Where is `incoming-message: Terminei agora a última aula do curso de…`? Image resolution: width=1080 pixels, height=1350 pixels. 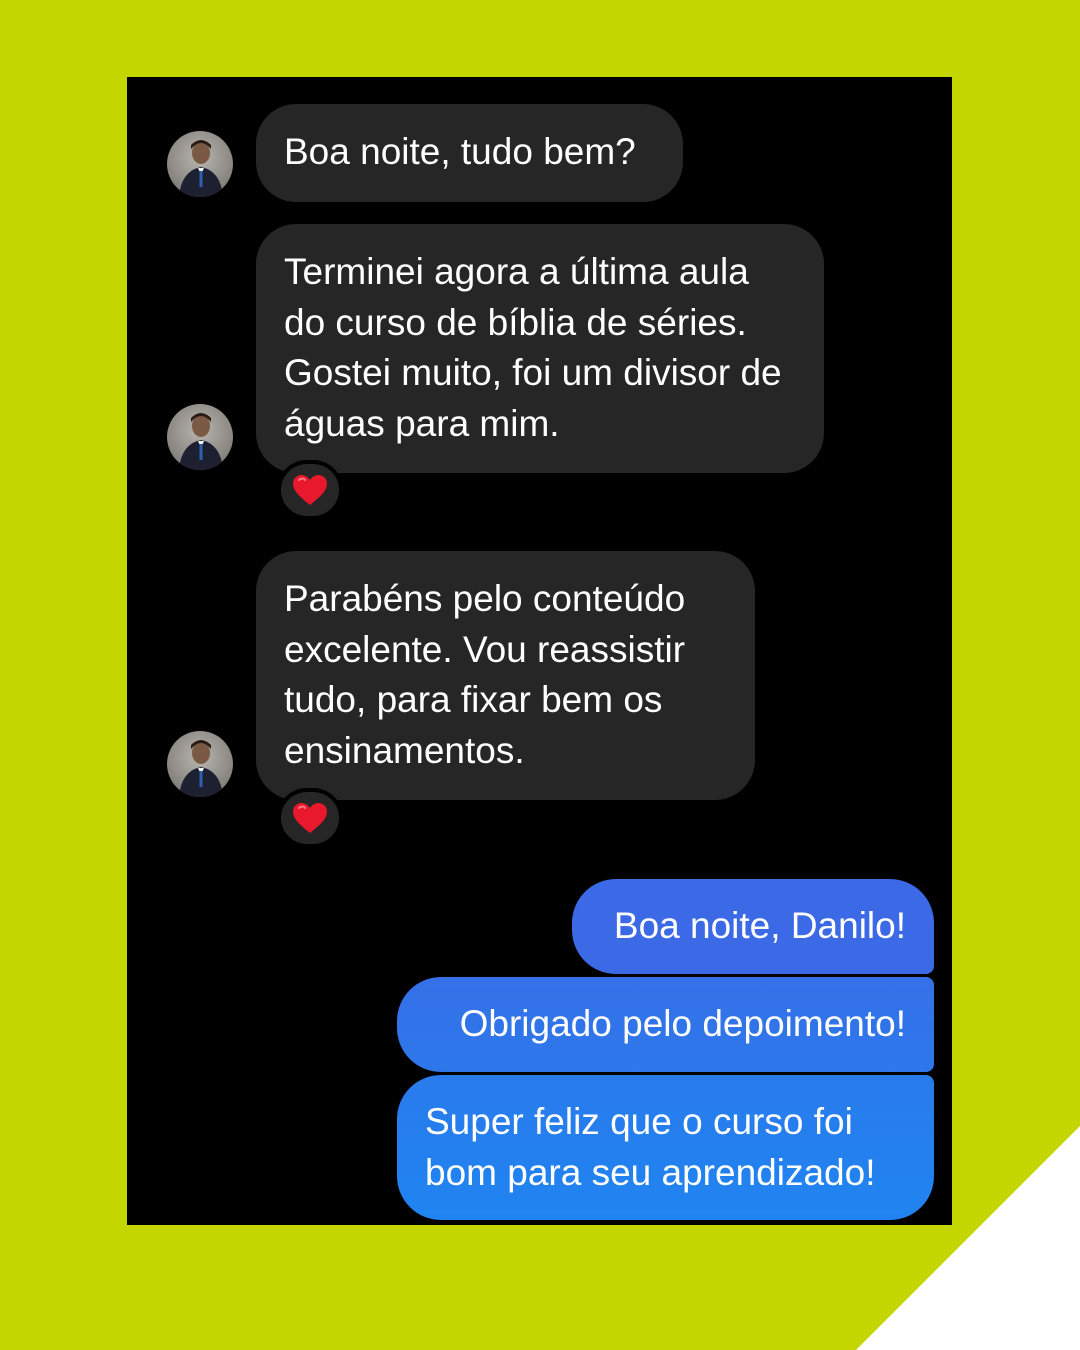 incoming-message: Terminei agora a última aula do curso de… is located at coordinates (540, 348).